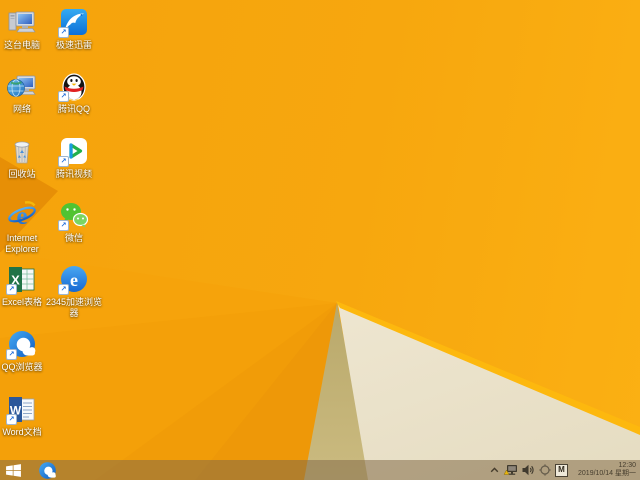  Describe the element at coordinates (627, 465) in the screenshot. I see `clock-time: 12:30` at that location.